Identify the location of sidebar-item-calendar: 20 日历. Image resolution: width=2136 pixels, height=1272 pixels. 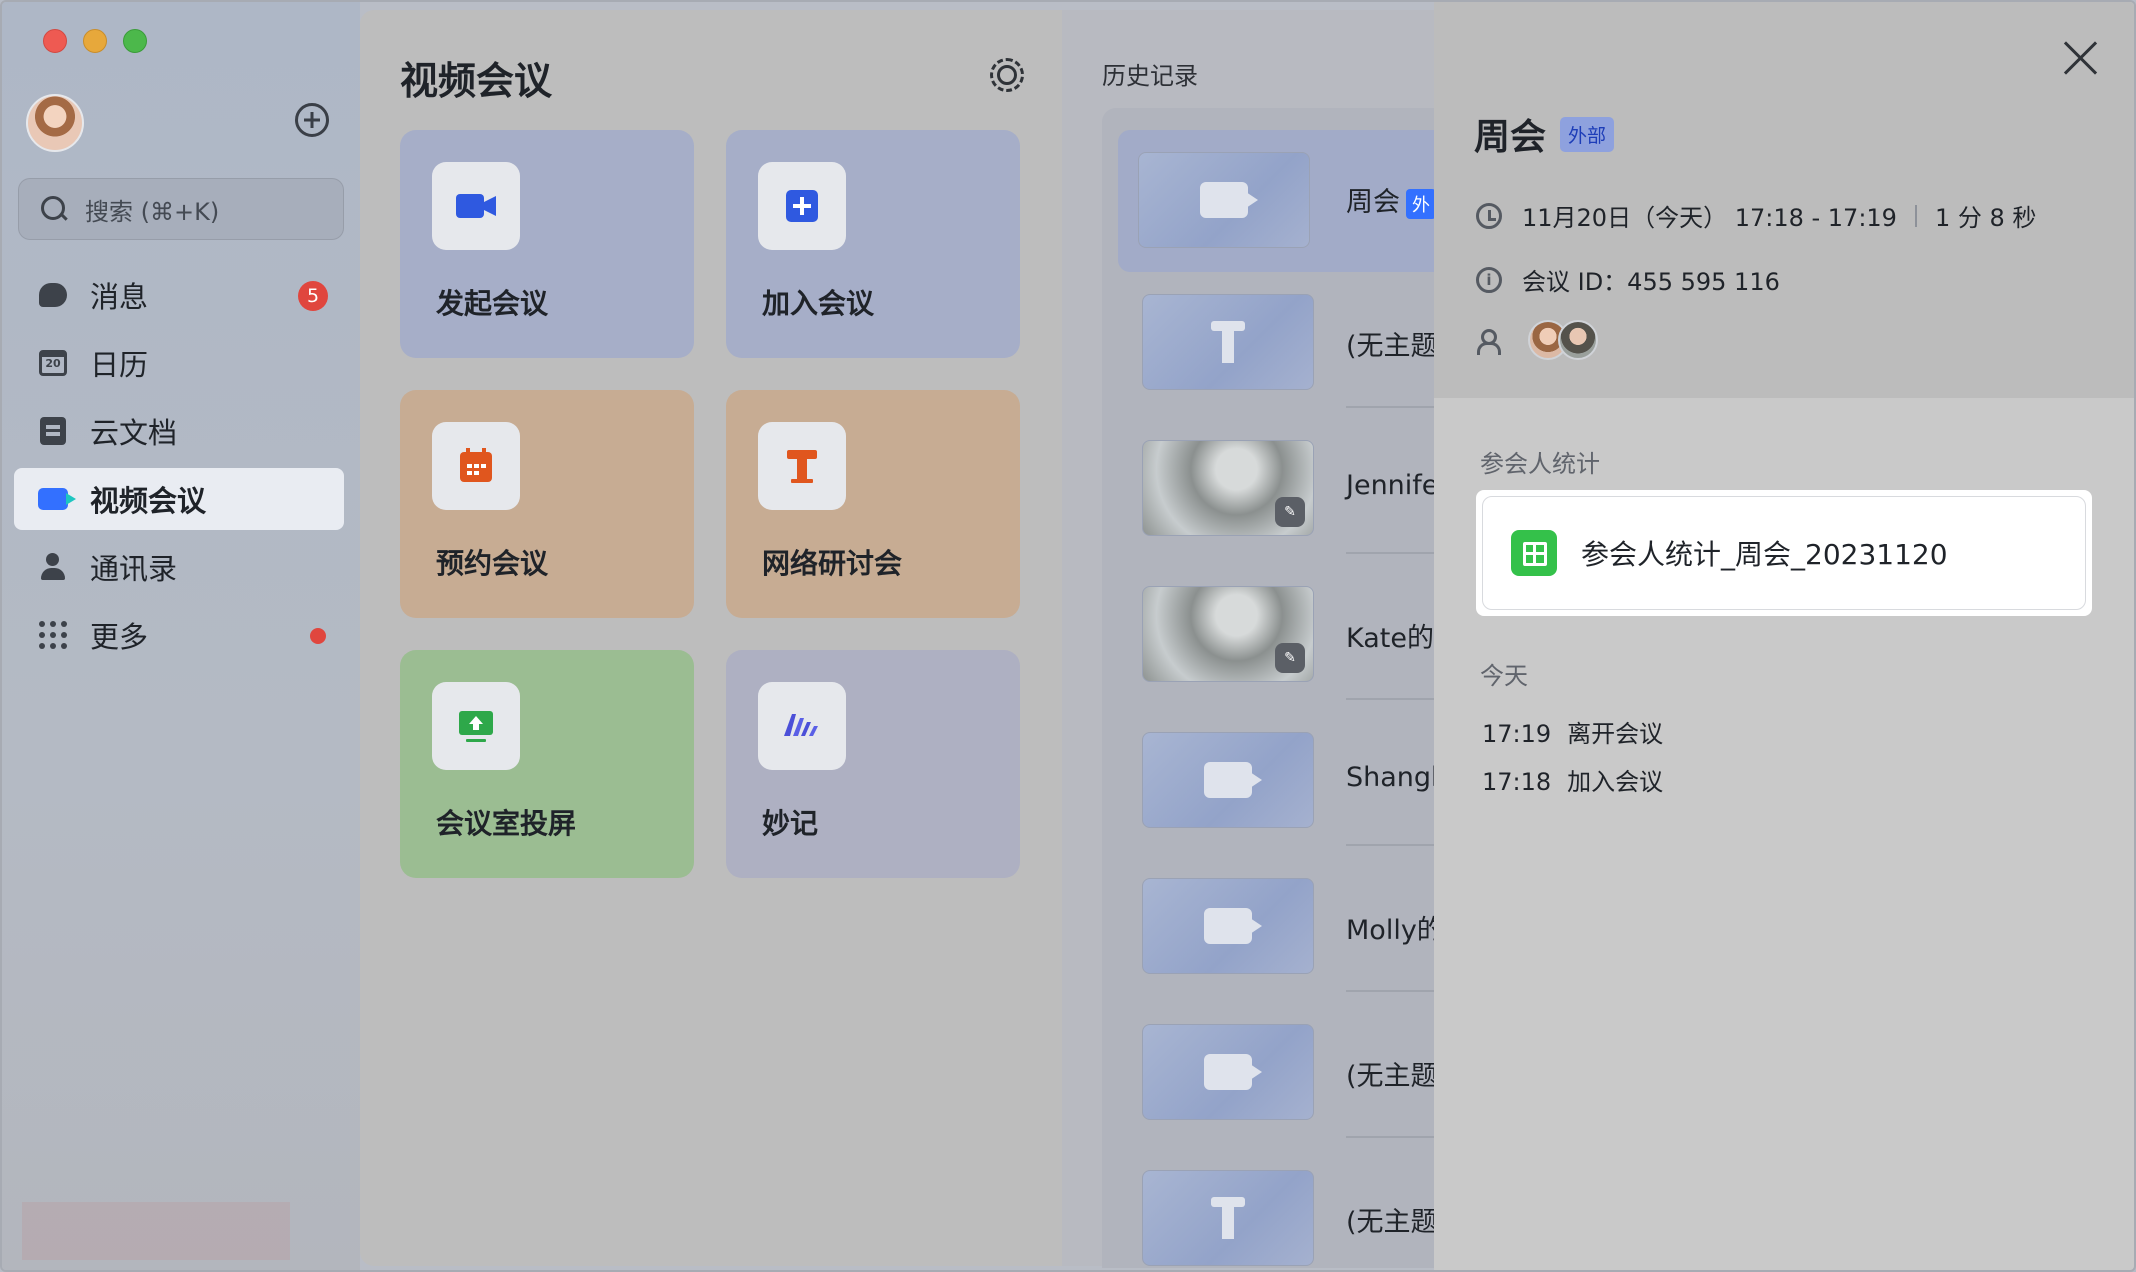
(179, 363).